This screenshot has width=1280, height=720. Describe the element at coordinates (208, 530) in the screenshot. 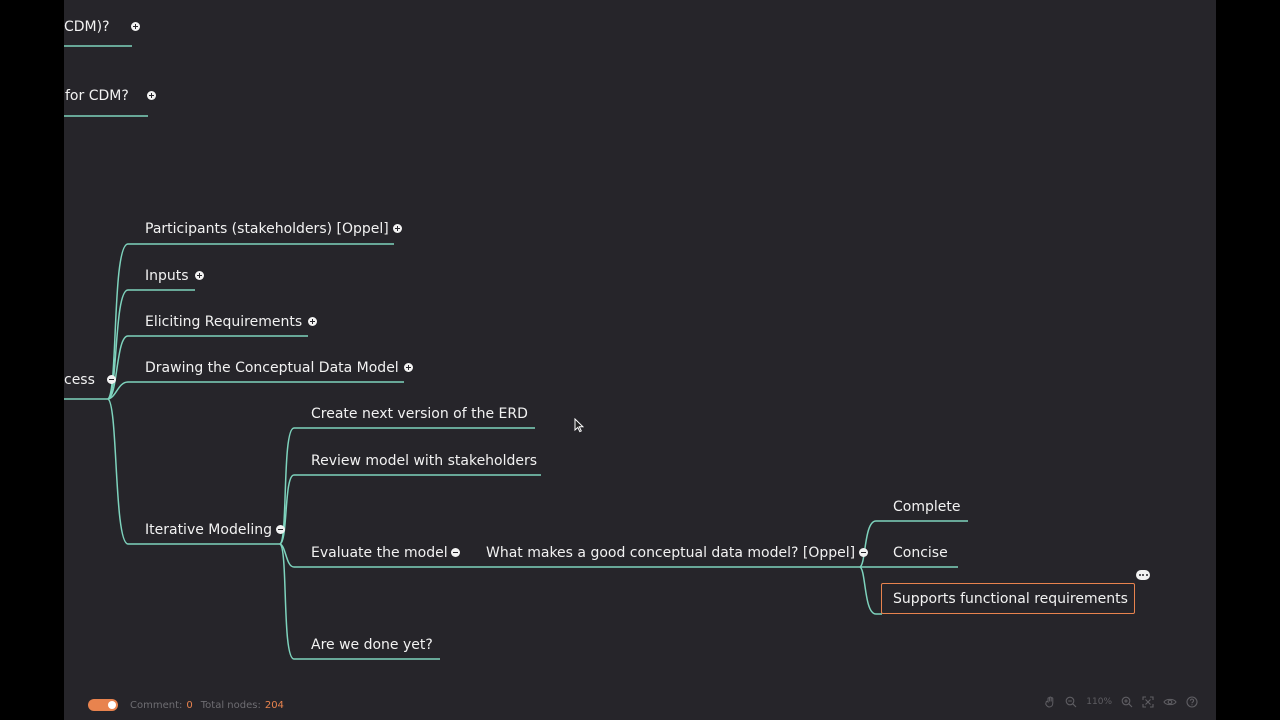

I see `node-iterative-modeling: Iterative Modeling` at that location.